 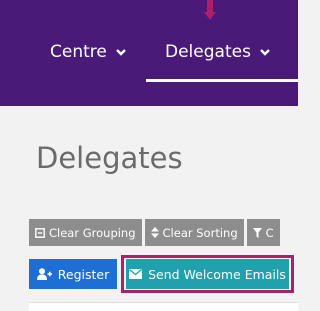 I want to click on send-welcome-emails-button: Send Welcome Emails, so click(x=207, y=274).